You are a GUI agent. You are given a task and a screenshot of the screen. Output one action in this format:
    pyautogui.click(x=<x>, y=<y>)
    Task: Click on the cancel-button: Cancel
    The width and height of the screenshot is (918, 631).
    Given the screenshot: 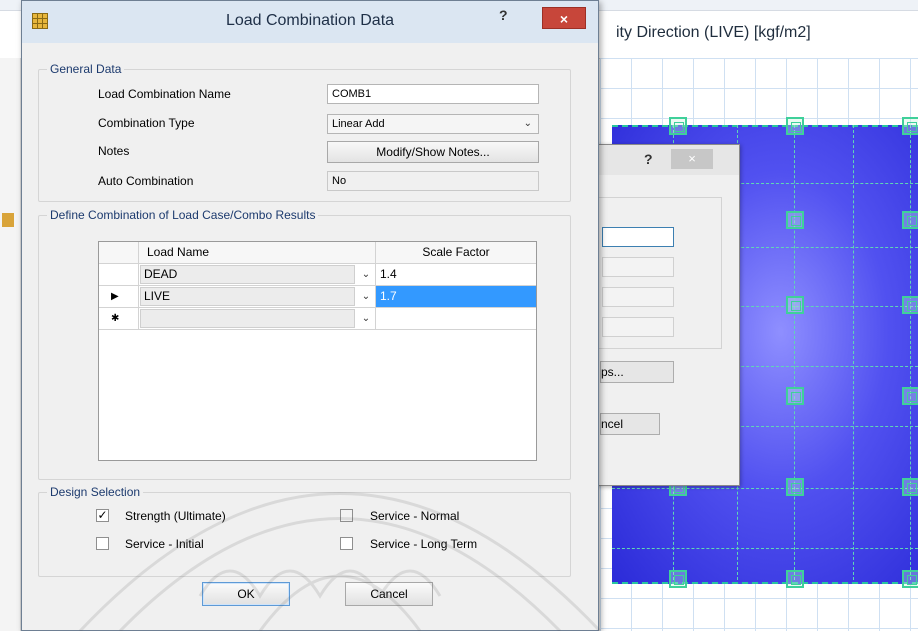 What is the action you would take?
    pyautogui.click(x=389, y=594)
    